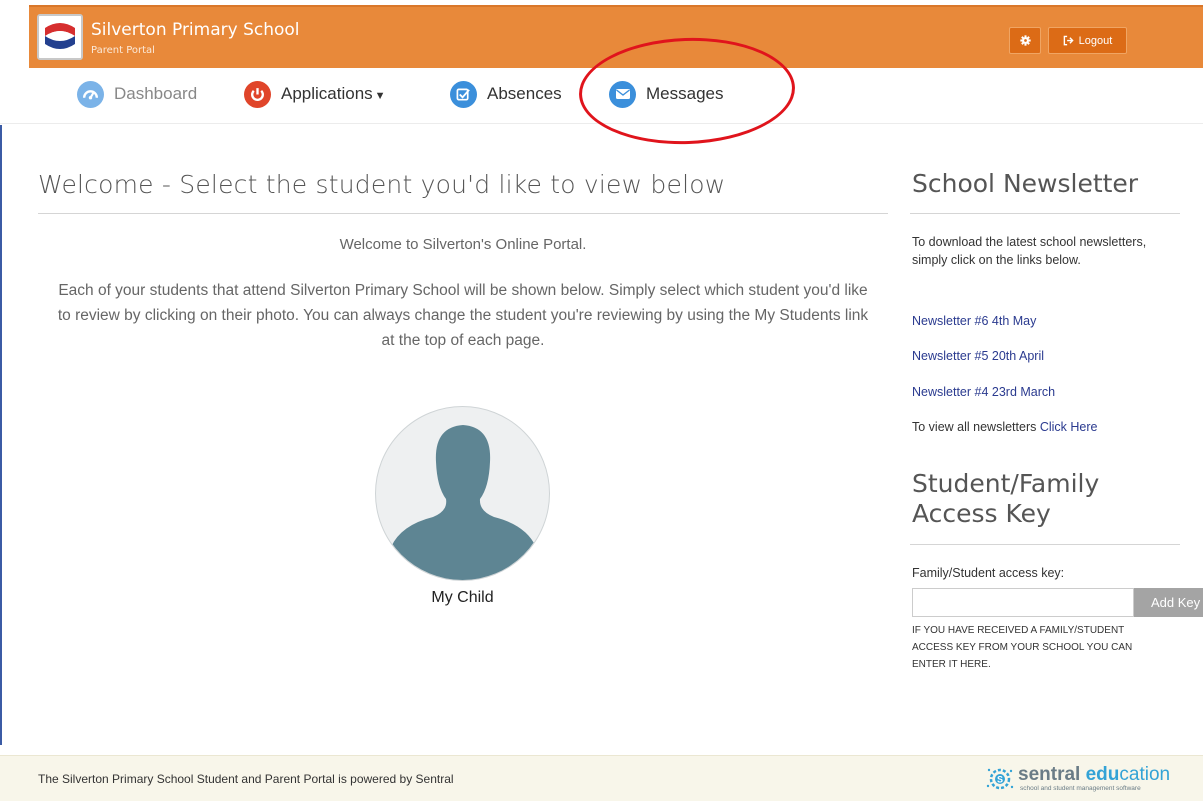  I want to click on student-avatar, so click(462, 493).